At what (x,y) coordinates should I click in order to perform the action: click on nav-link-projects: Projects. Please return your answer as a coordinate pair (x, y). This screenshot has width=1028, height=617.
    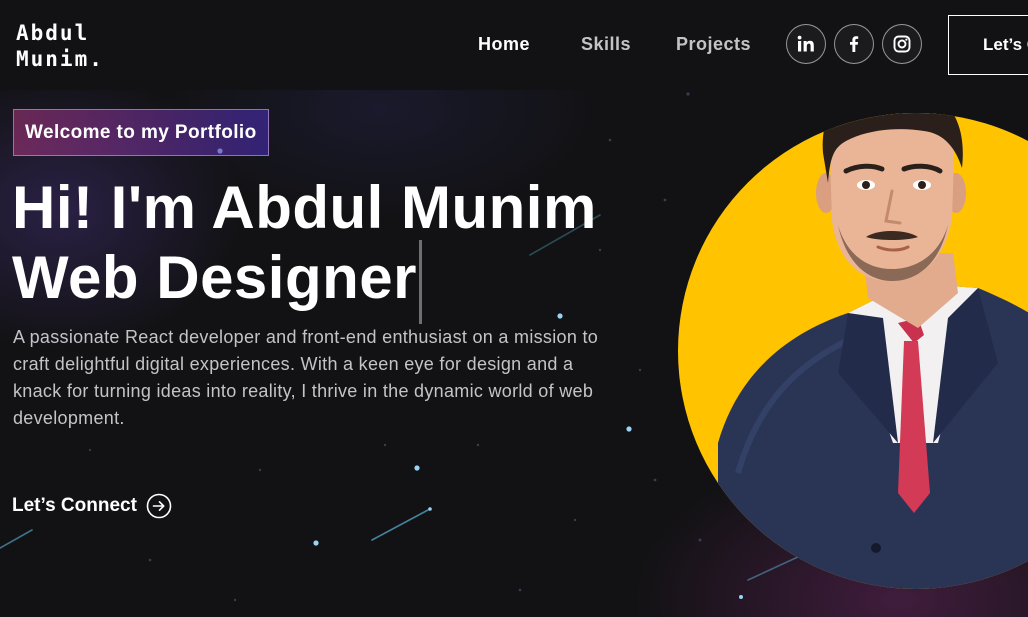
    Looking at the image, I should click on (713, 44).